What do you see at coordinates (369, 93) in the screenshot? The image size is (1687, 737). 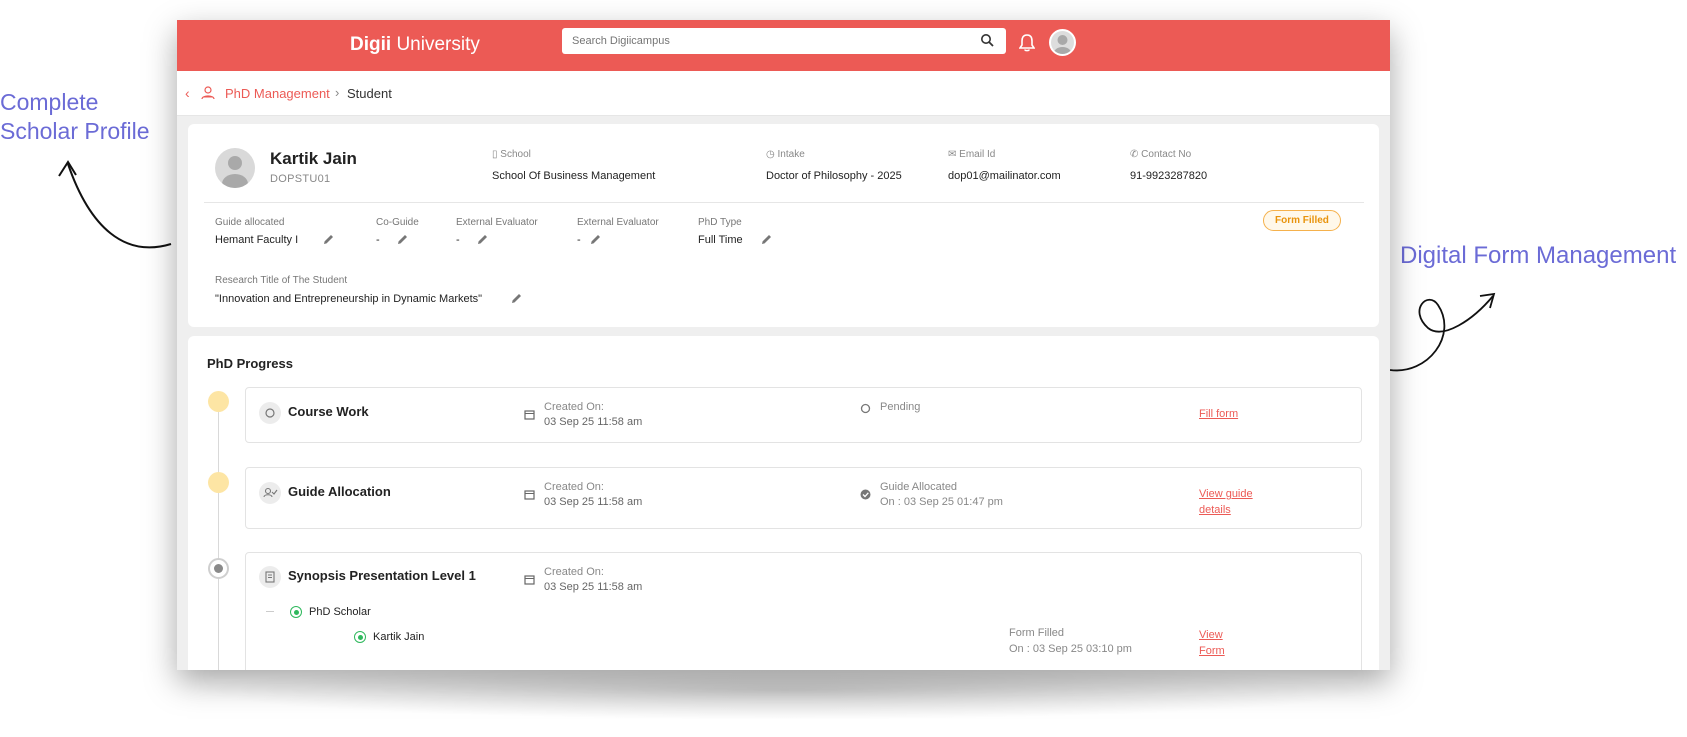 I see `breadcrumb-current: Student` at bounding box center [369, 93].